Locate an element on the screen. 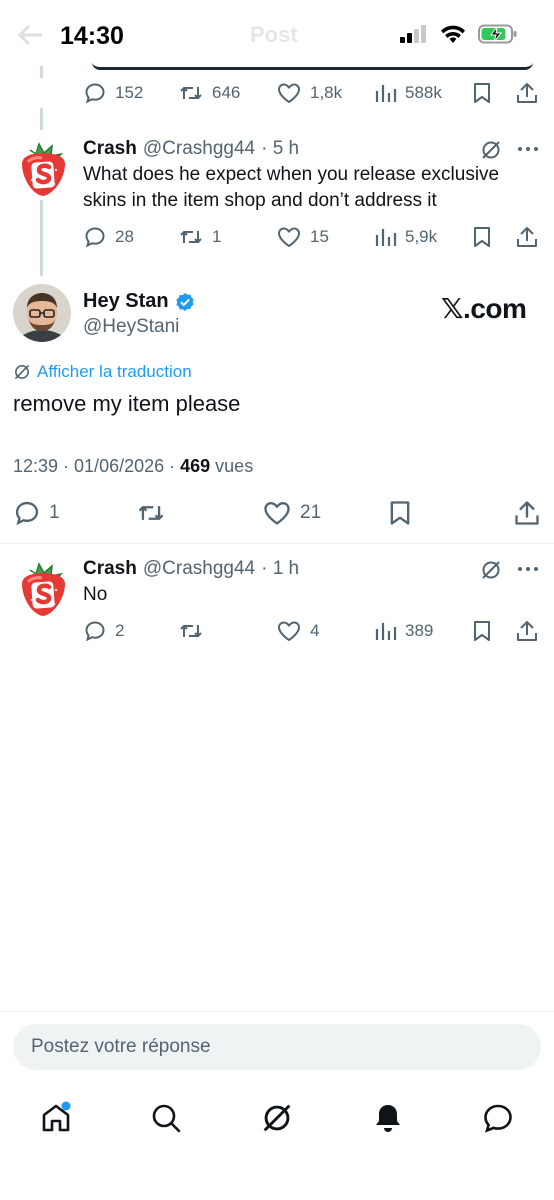 The height and width of the screenshot is (1200, 554). status-icons is located at coordinates (459, 34).